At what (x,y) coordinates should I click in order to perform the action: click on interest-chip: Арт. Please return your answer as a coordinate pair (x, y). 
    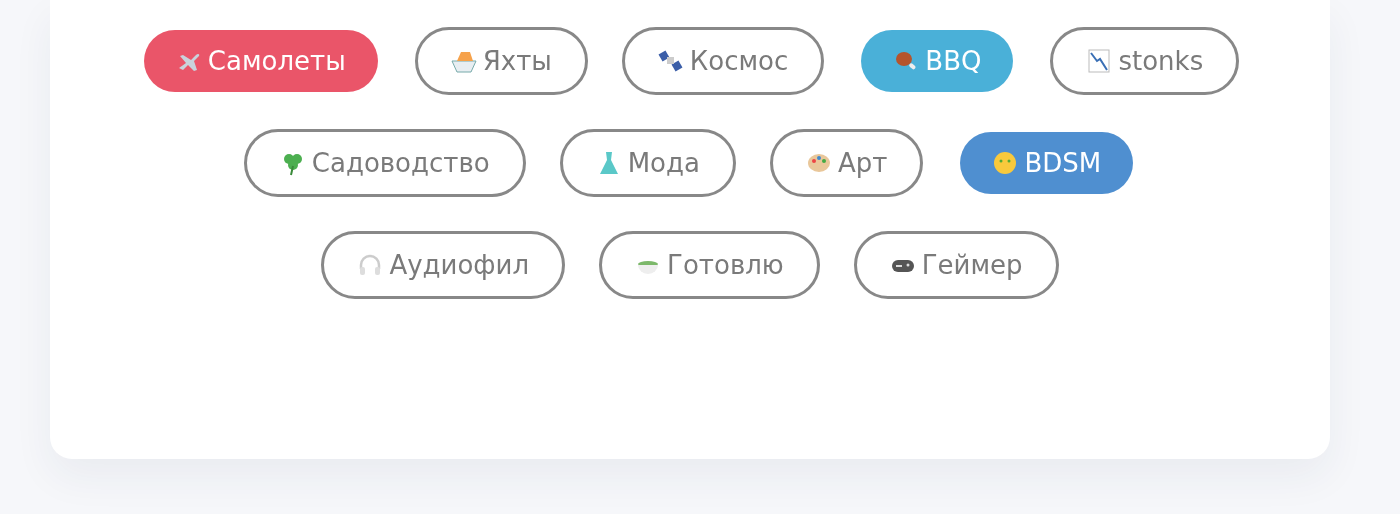
    Looking at the image, I should click on (846, 163).